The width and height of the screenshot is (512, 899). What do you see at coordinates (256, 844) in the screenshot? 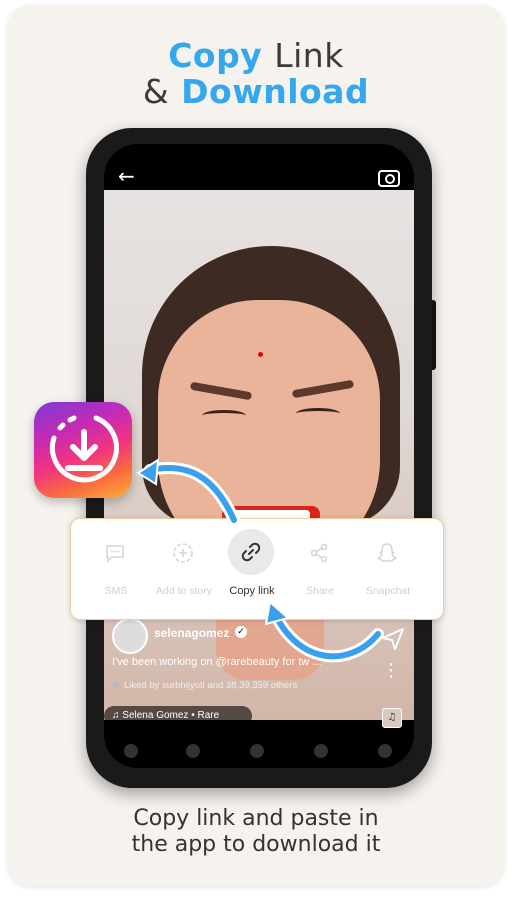
I see `instruction-line-2: the app to download it` at bounding box center [256, 844].